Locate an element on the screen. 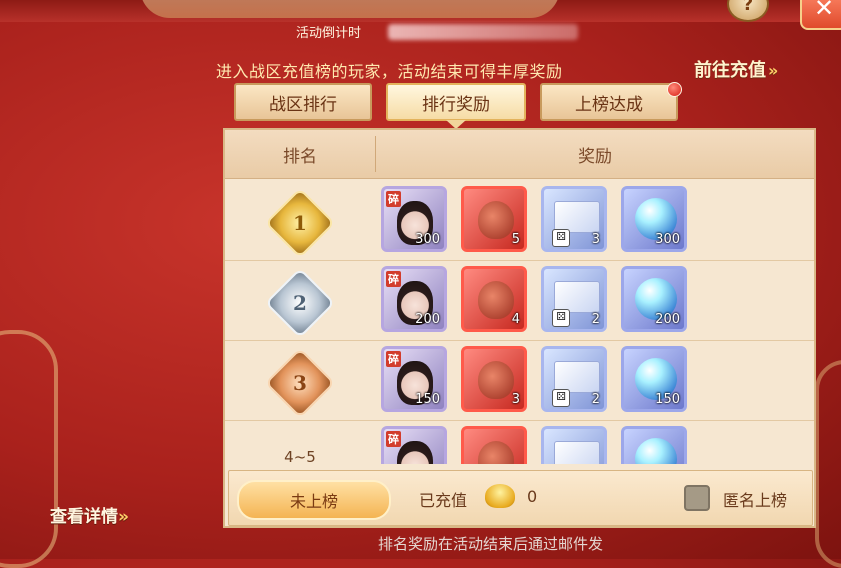 The width and height of the screenshot is (841, 568). countdown-value is located at coordinates (483, 32).